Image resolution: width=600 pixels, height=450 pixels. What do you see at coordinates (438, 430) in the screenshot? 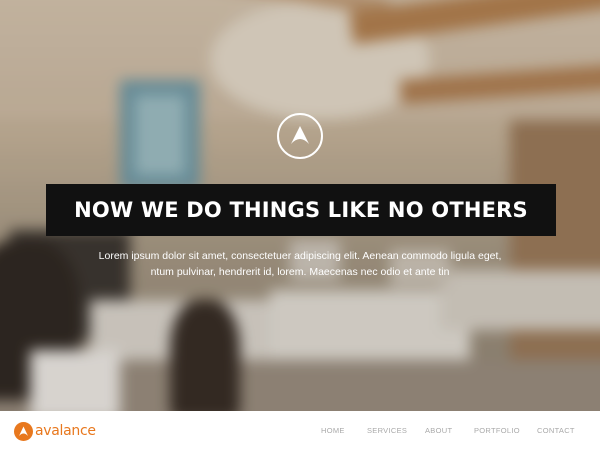
I see `nav-item-about: ABOUT` at bounding box center [438, 430].